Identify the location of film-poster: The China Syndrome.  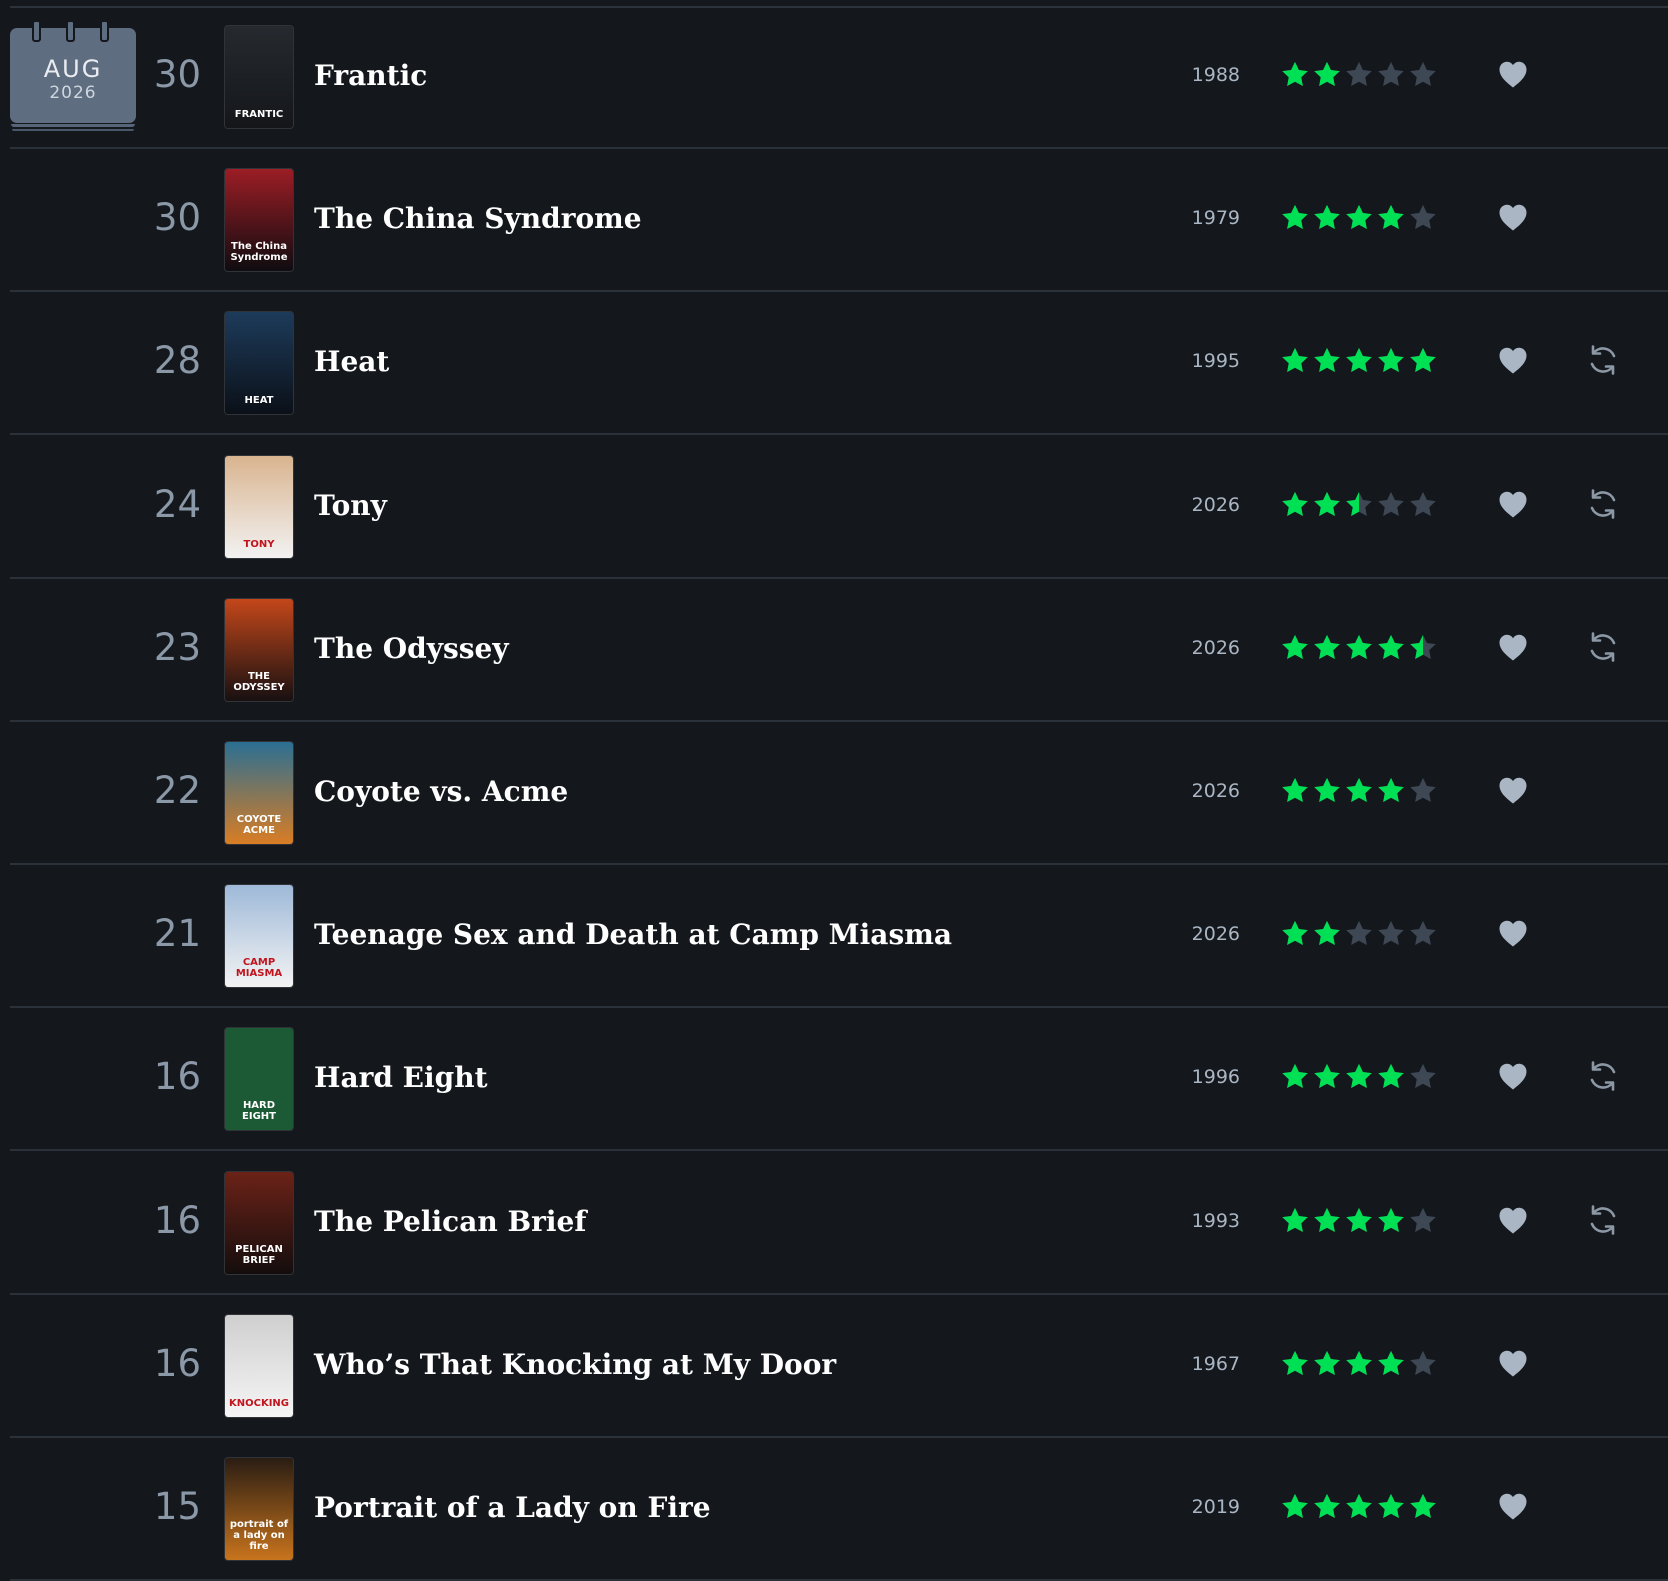
(259, 220).